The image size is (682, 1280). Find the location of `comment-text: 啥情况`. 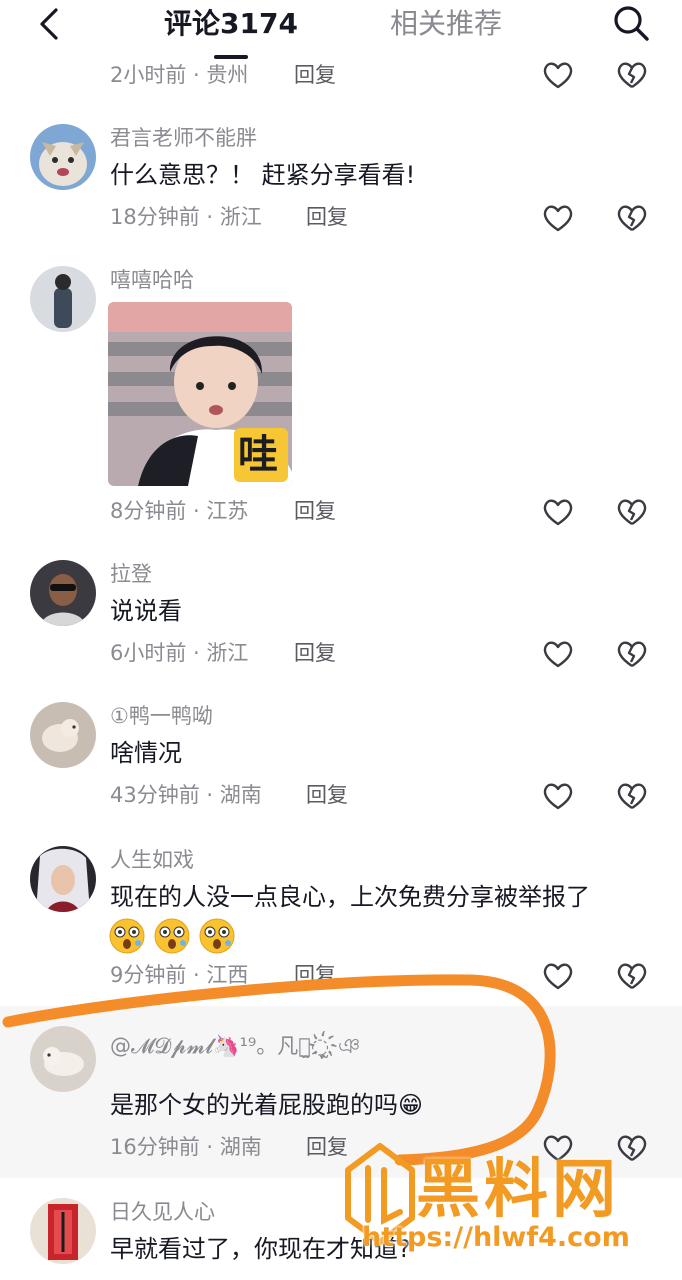

comment-text: 啥情况 is located at coordinates (146, 753).